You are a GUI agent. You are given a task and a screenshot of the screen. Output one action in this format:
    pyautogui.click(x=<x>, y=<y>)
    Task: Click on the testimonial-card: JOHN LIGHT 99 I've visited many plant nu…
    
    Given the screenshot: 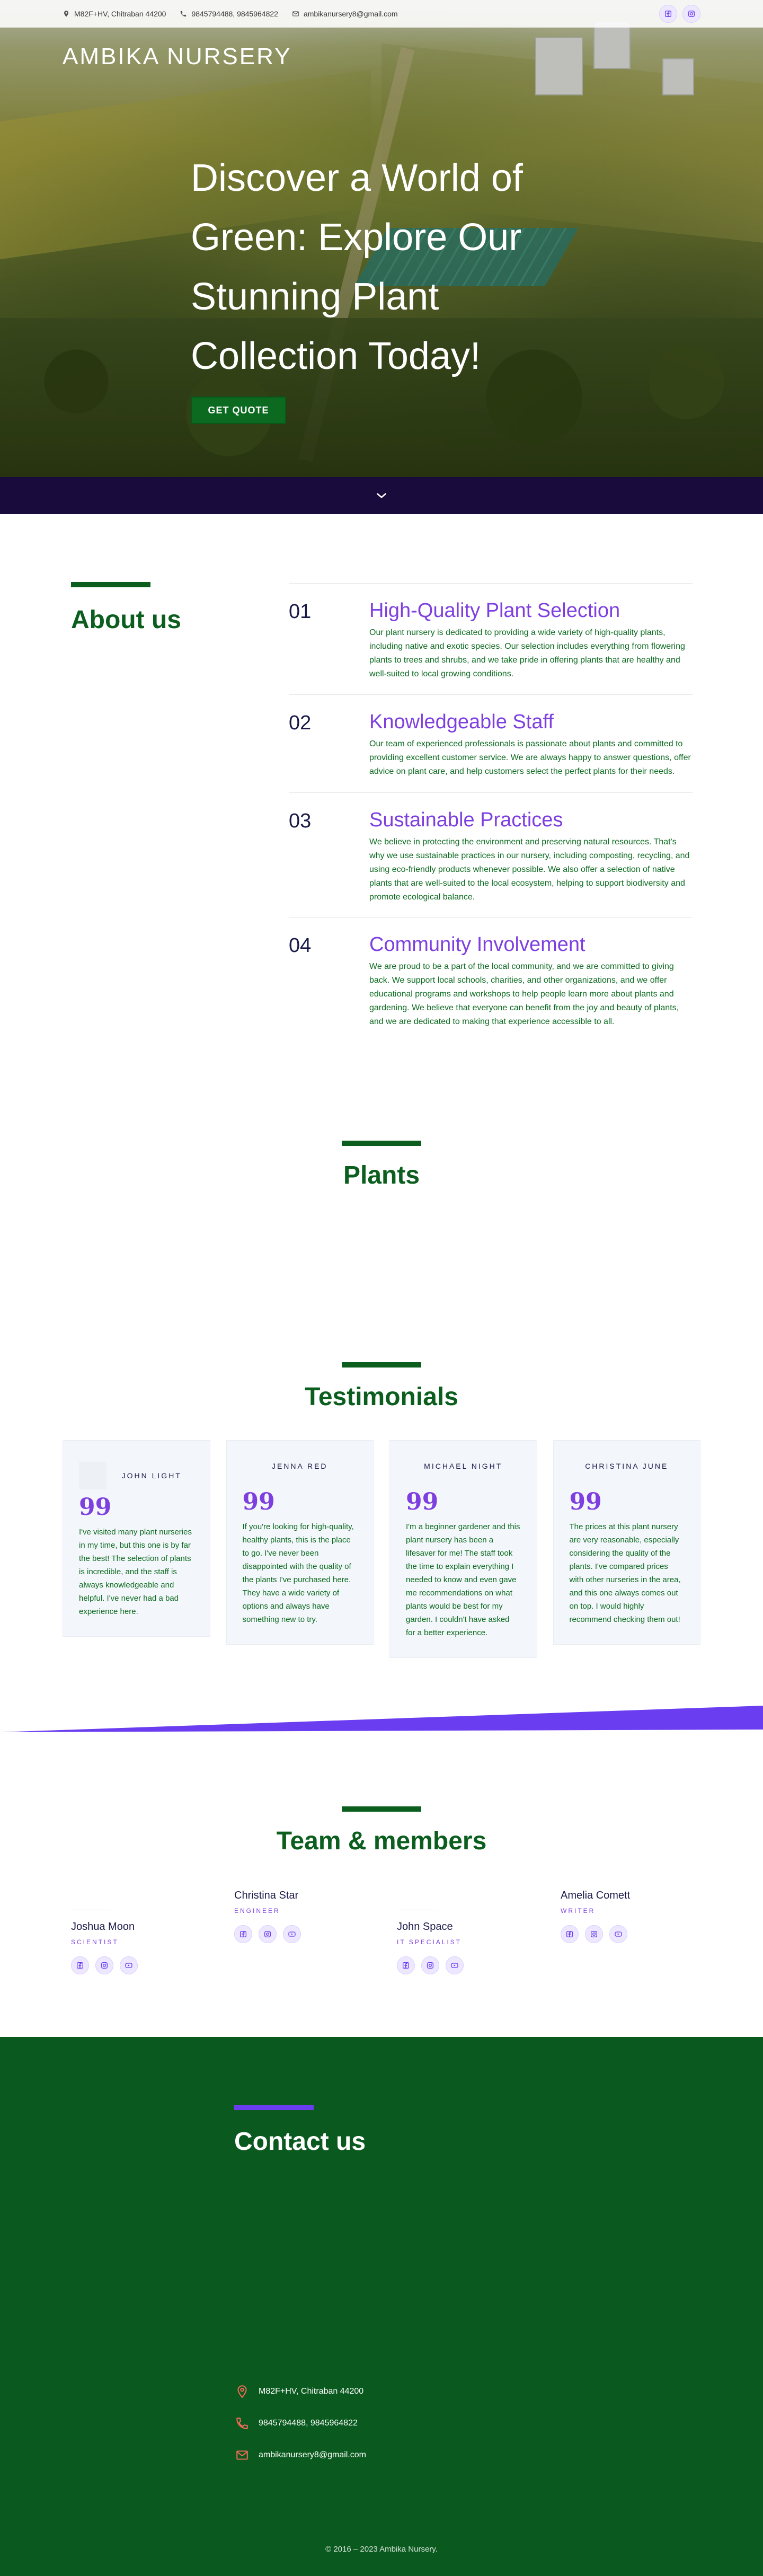 What is the action you would take?
    pyautogui.click(x=136, y=1538)
    